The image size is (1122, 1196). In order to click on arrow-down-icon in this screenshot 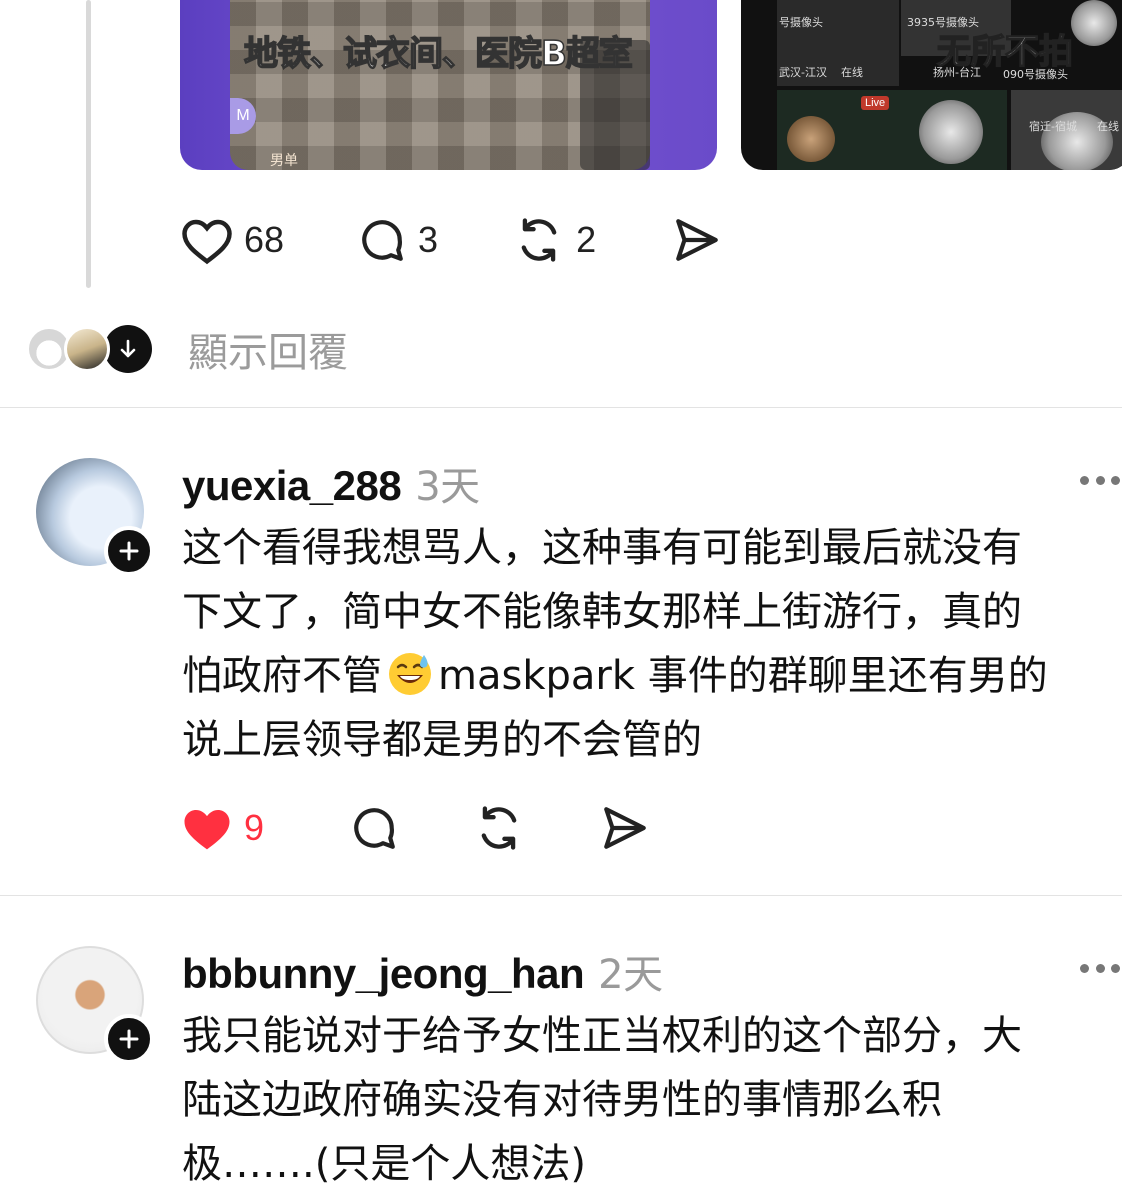, I will do `click(128, 349)`.